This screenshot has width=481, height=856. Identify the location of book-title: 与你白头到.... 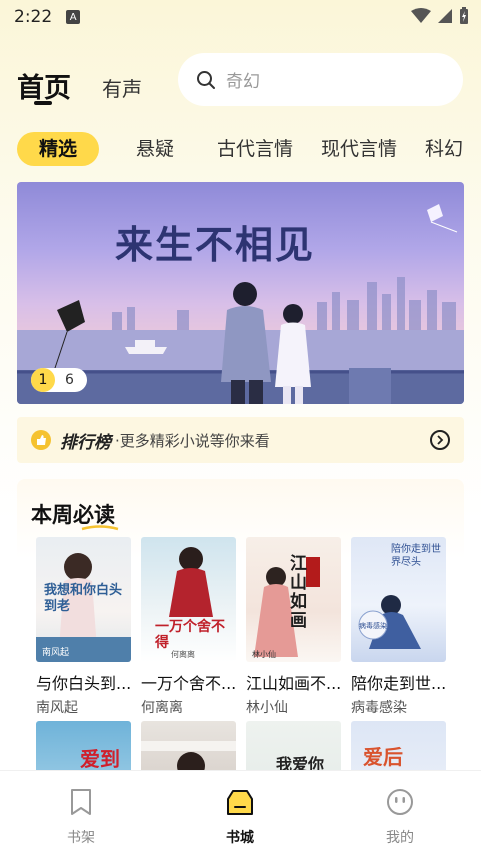
(83, 683).